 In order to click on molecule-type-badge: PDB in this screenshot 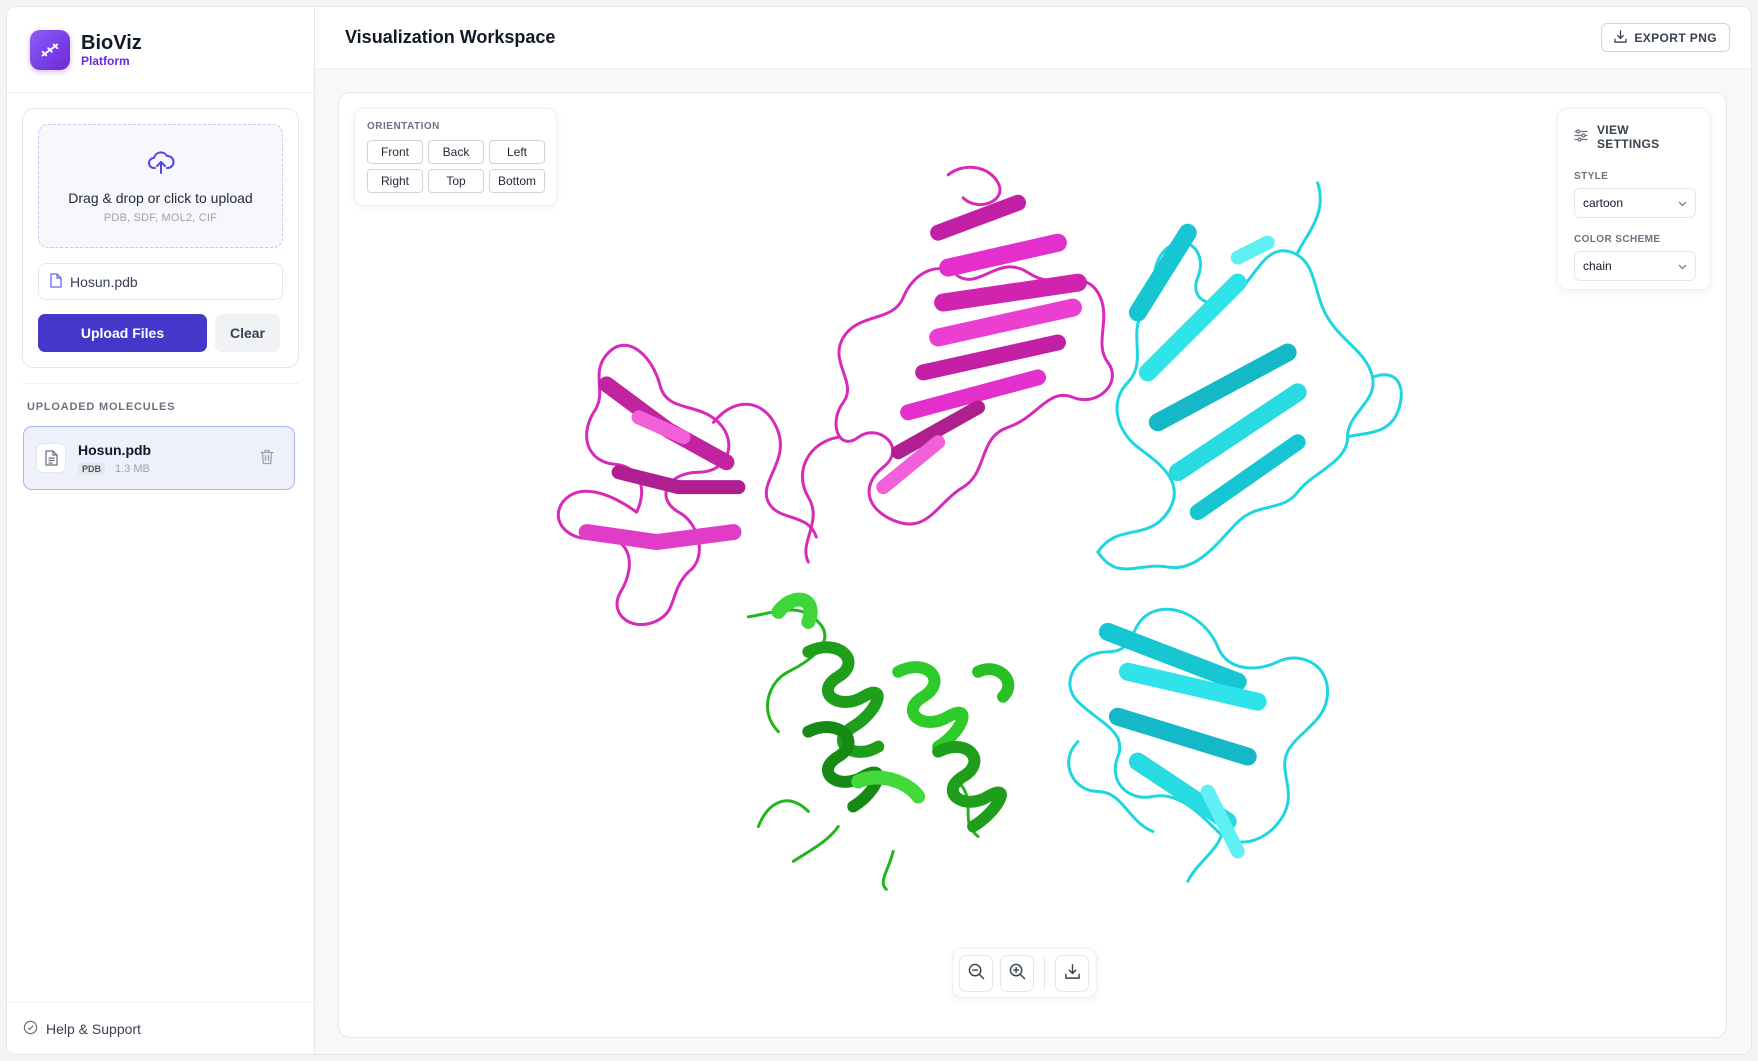, I will do `click(92, 468)`.